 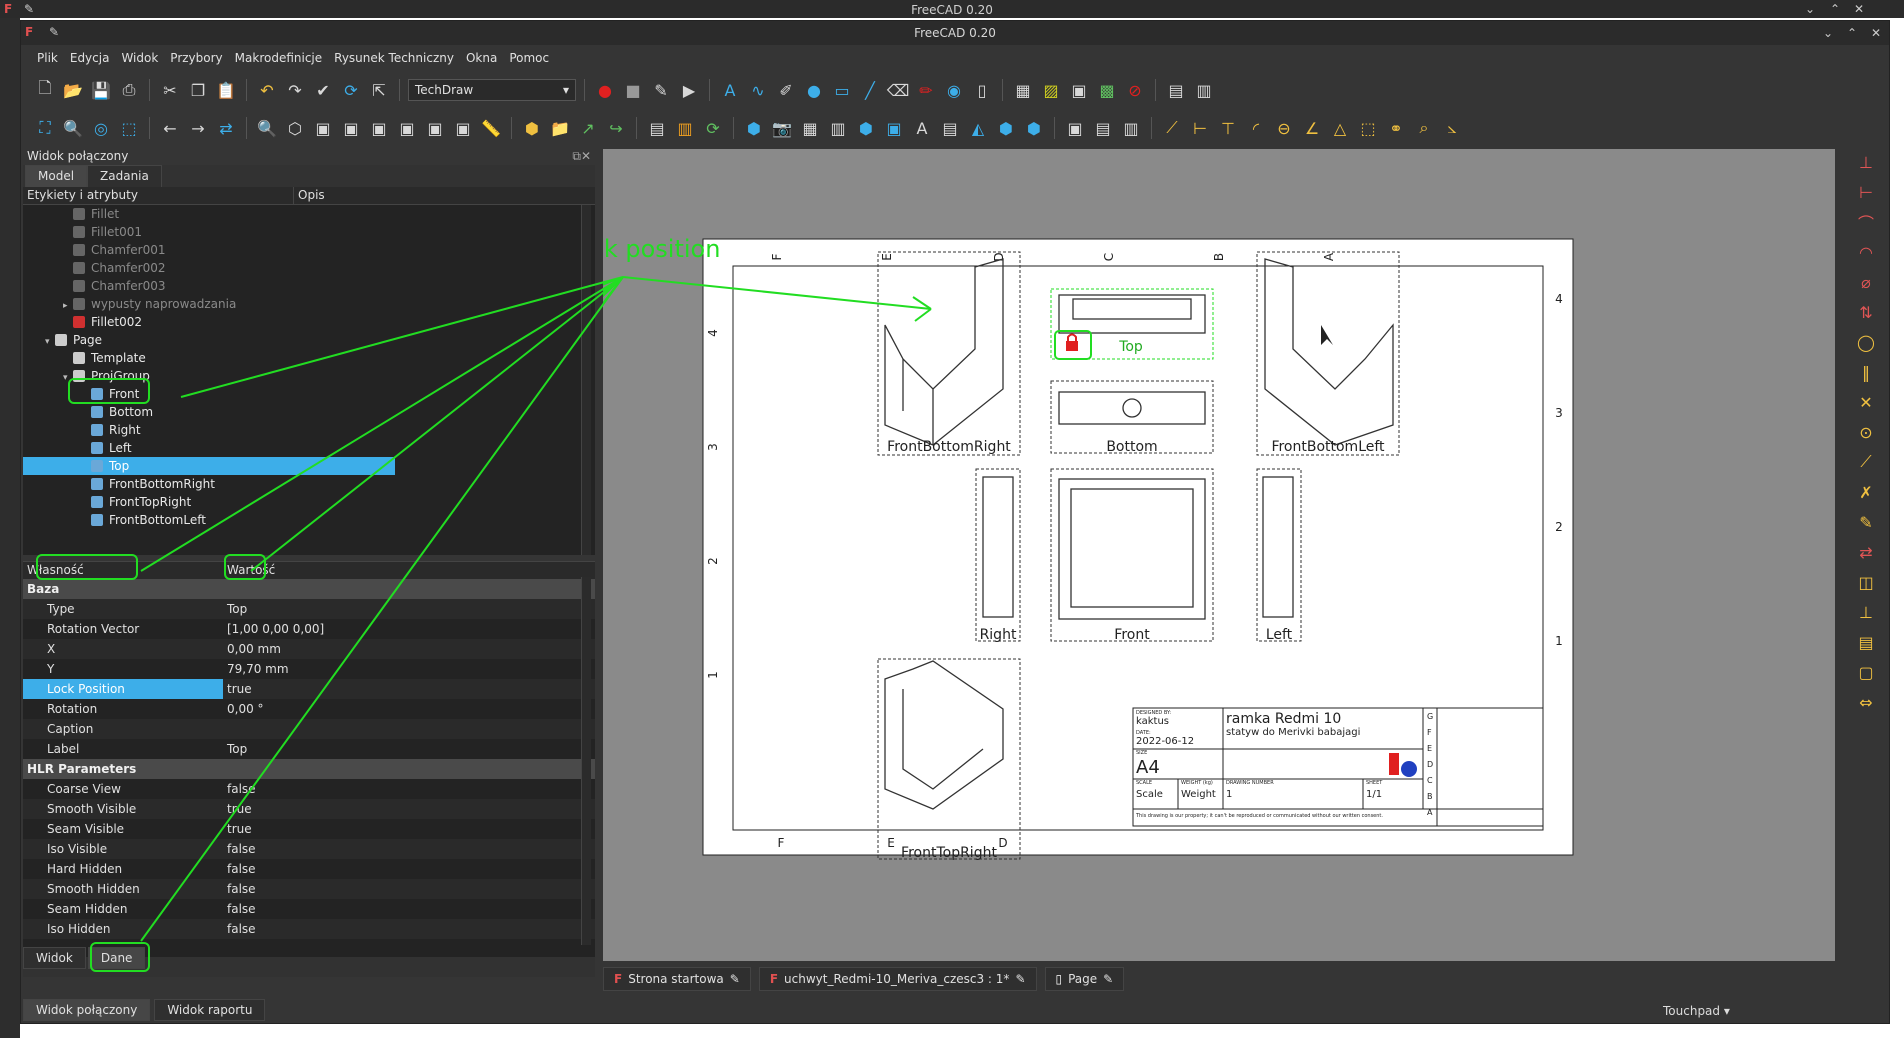 What do you see at coordinates (295, 90) in the screenshot?
I see `redo-icon: ↷` at bounding box center [295, 90].